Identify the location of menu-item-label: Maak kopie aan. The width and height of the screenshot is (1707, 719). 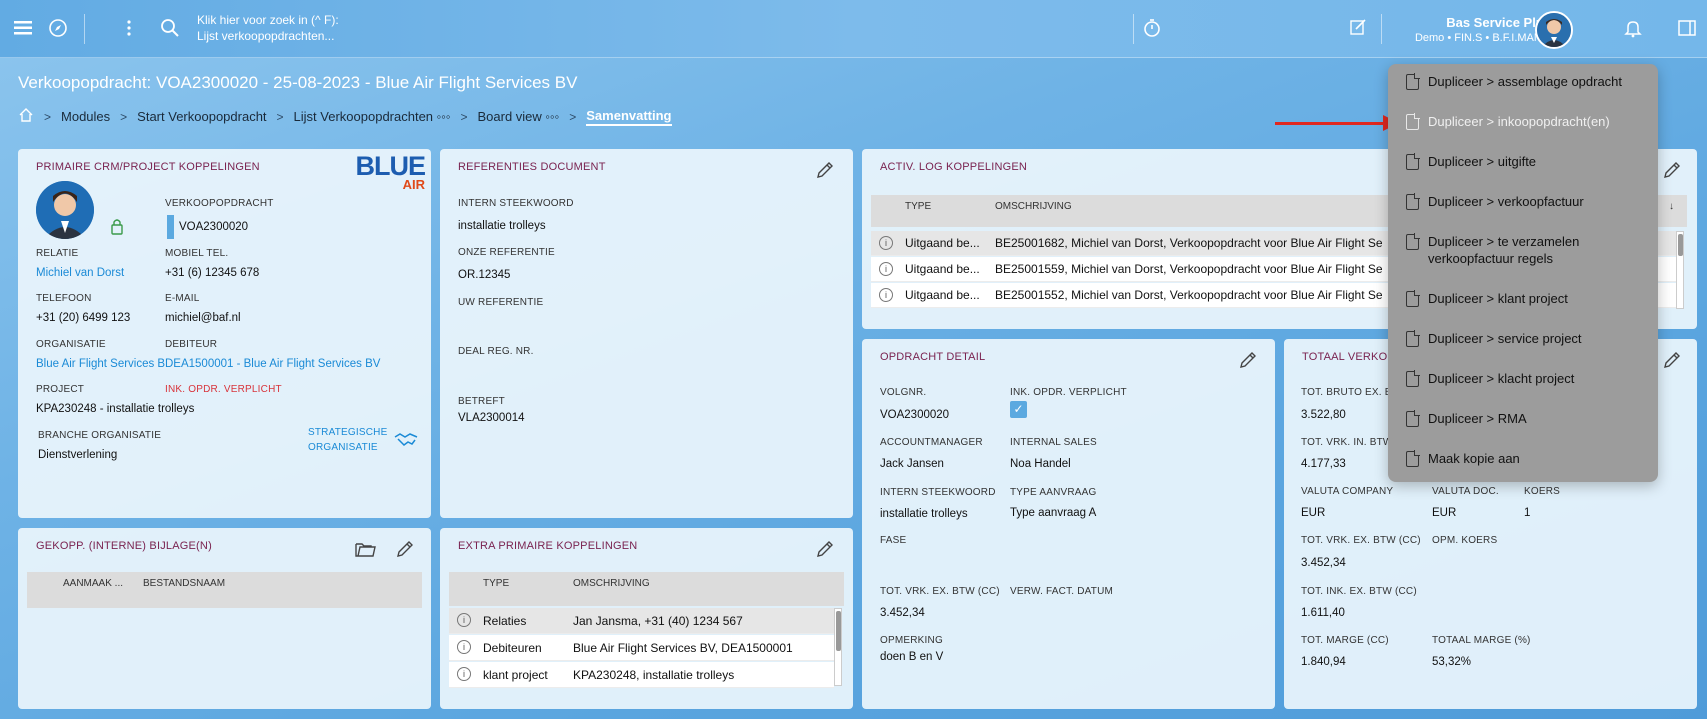
(1474, 458).